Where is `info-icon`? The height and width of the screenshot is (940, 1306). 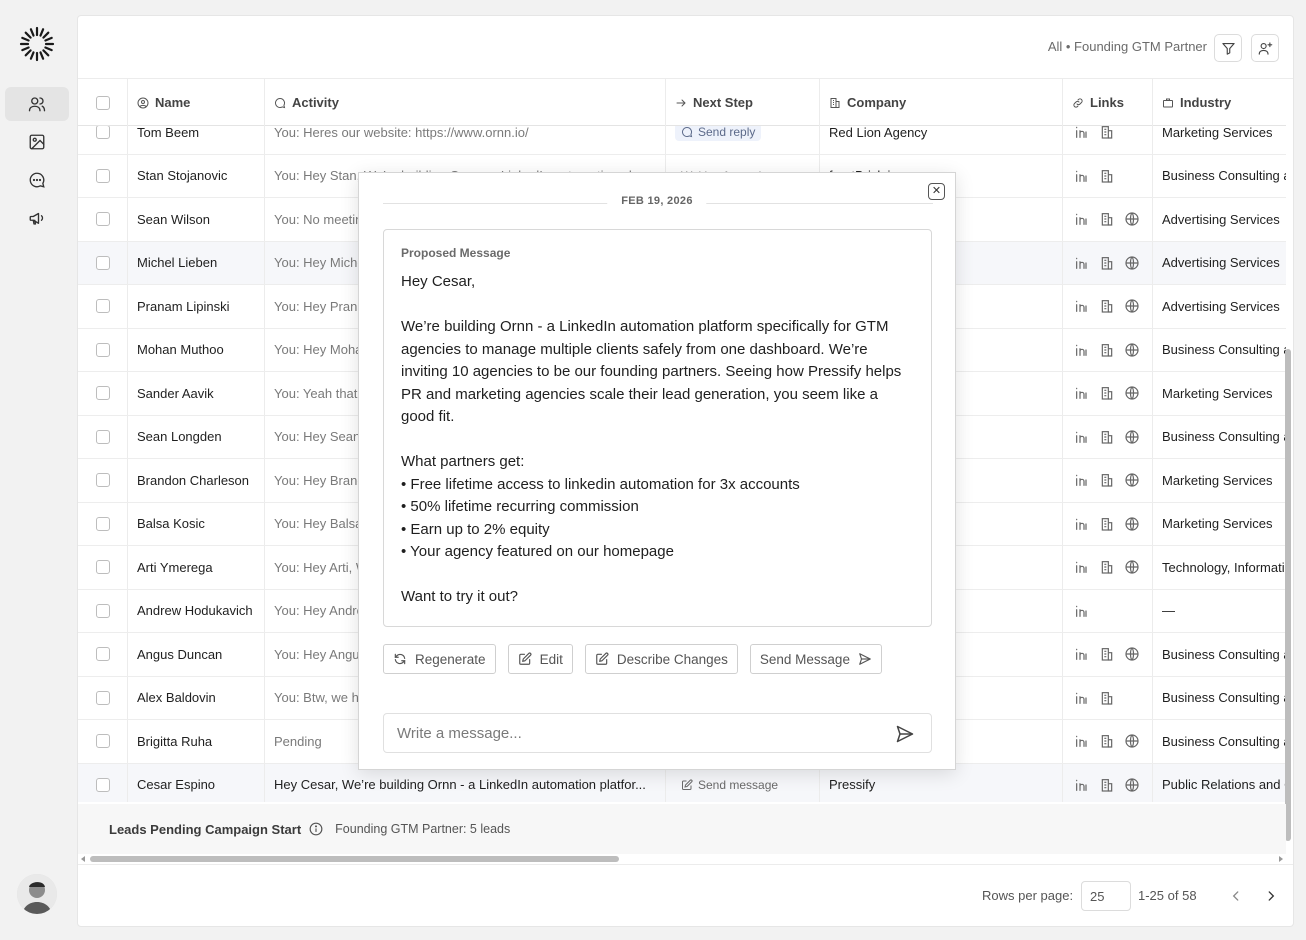 info-icon is located at coordinates (316, 829).